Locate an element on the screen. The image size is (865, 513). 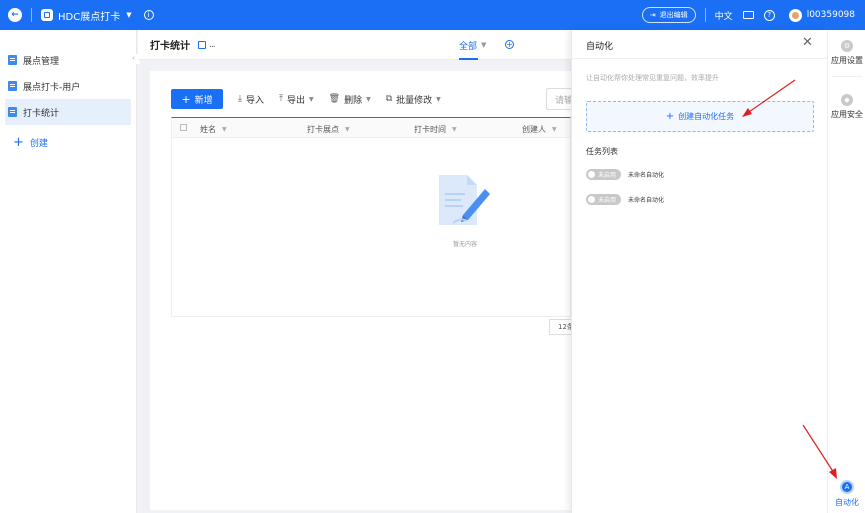
mail-icon is located at coordinates (748, 15).